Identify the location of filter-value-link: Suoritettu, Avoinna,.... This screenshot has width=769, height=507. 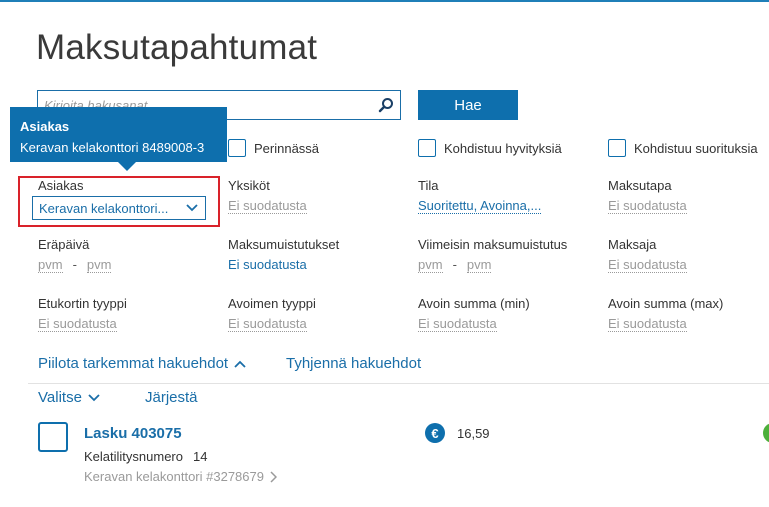
(480, 206).